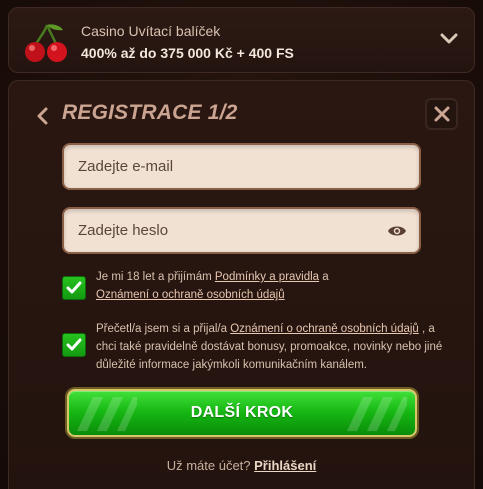 The image size is (483, 489). What do you see at coordinates (285, 465) in the screenshot?
I see `login-link: Přihlášení` at bounding box center [285, 465].